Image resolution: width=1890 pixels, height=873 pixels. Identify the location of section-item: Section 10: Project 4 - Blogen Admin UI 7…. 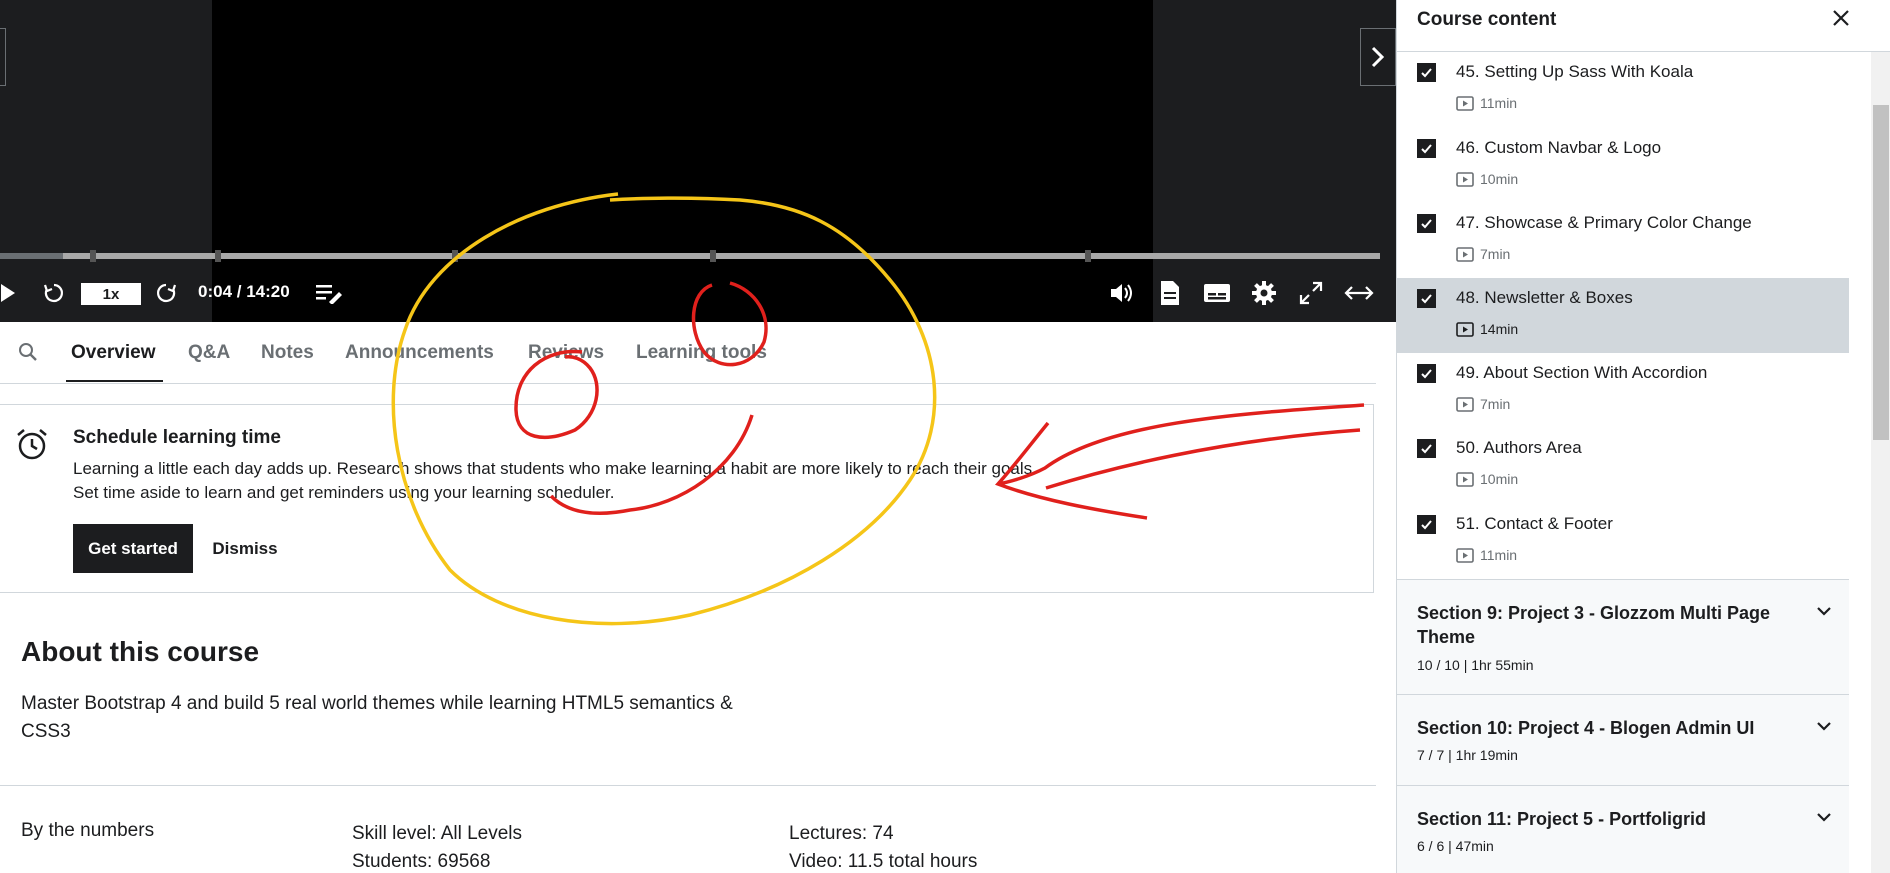
(1623, 739).